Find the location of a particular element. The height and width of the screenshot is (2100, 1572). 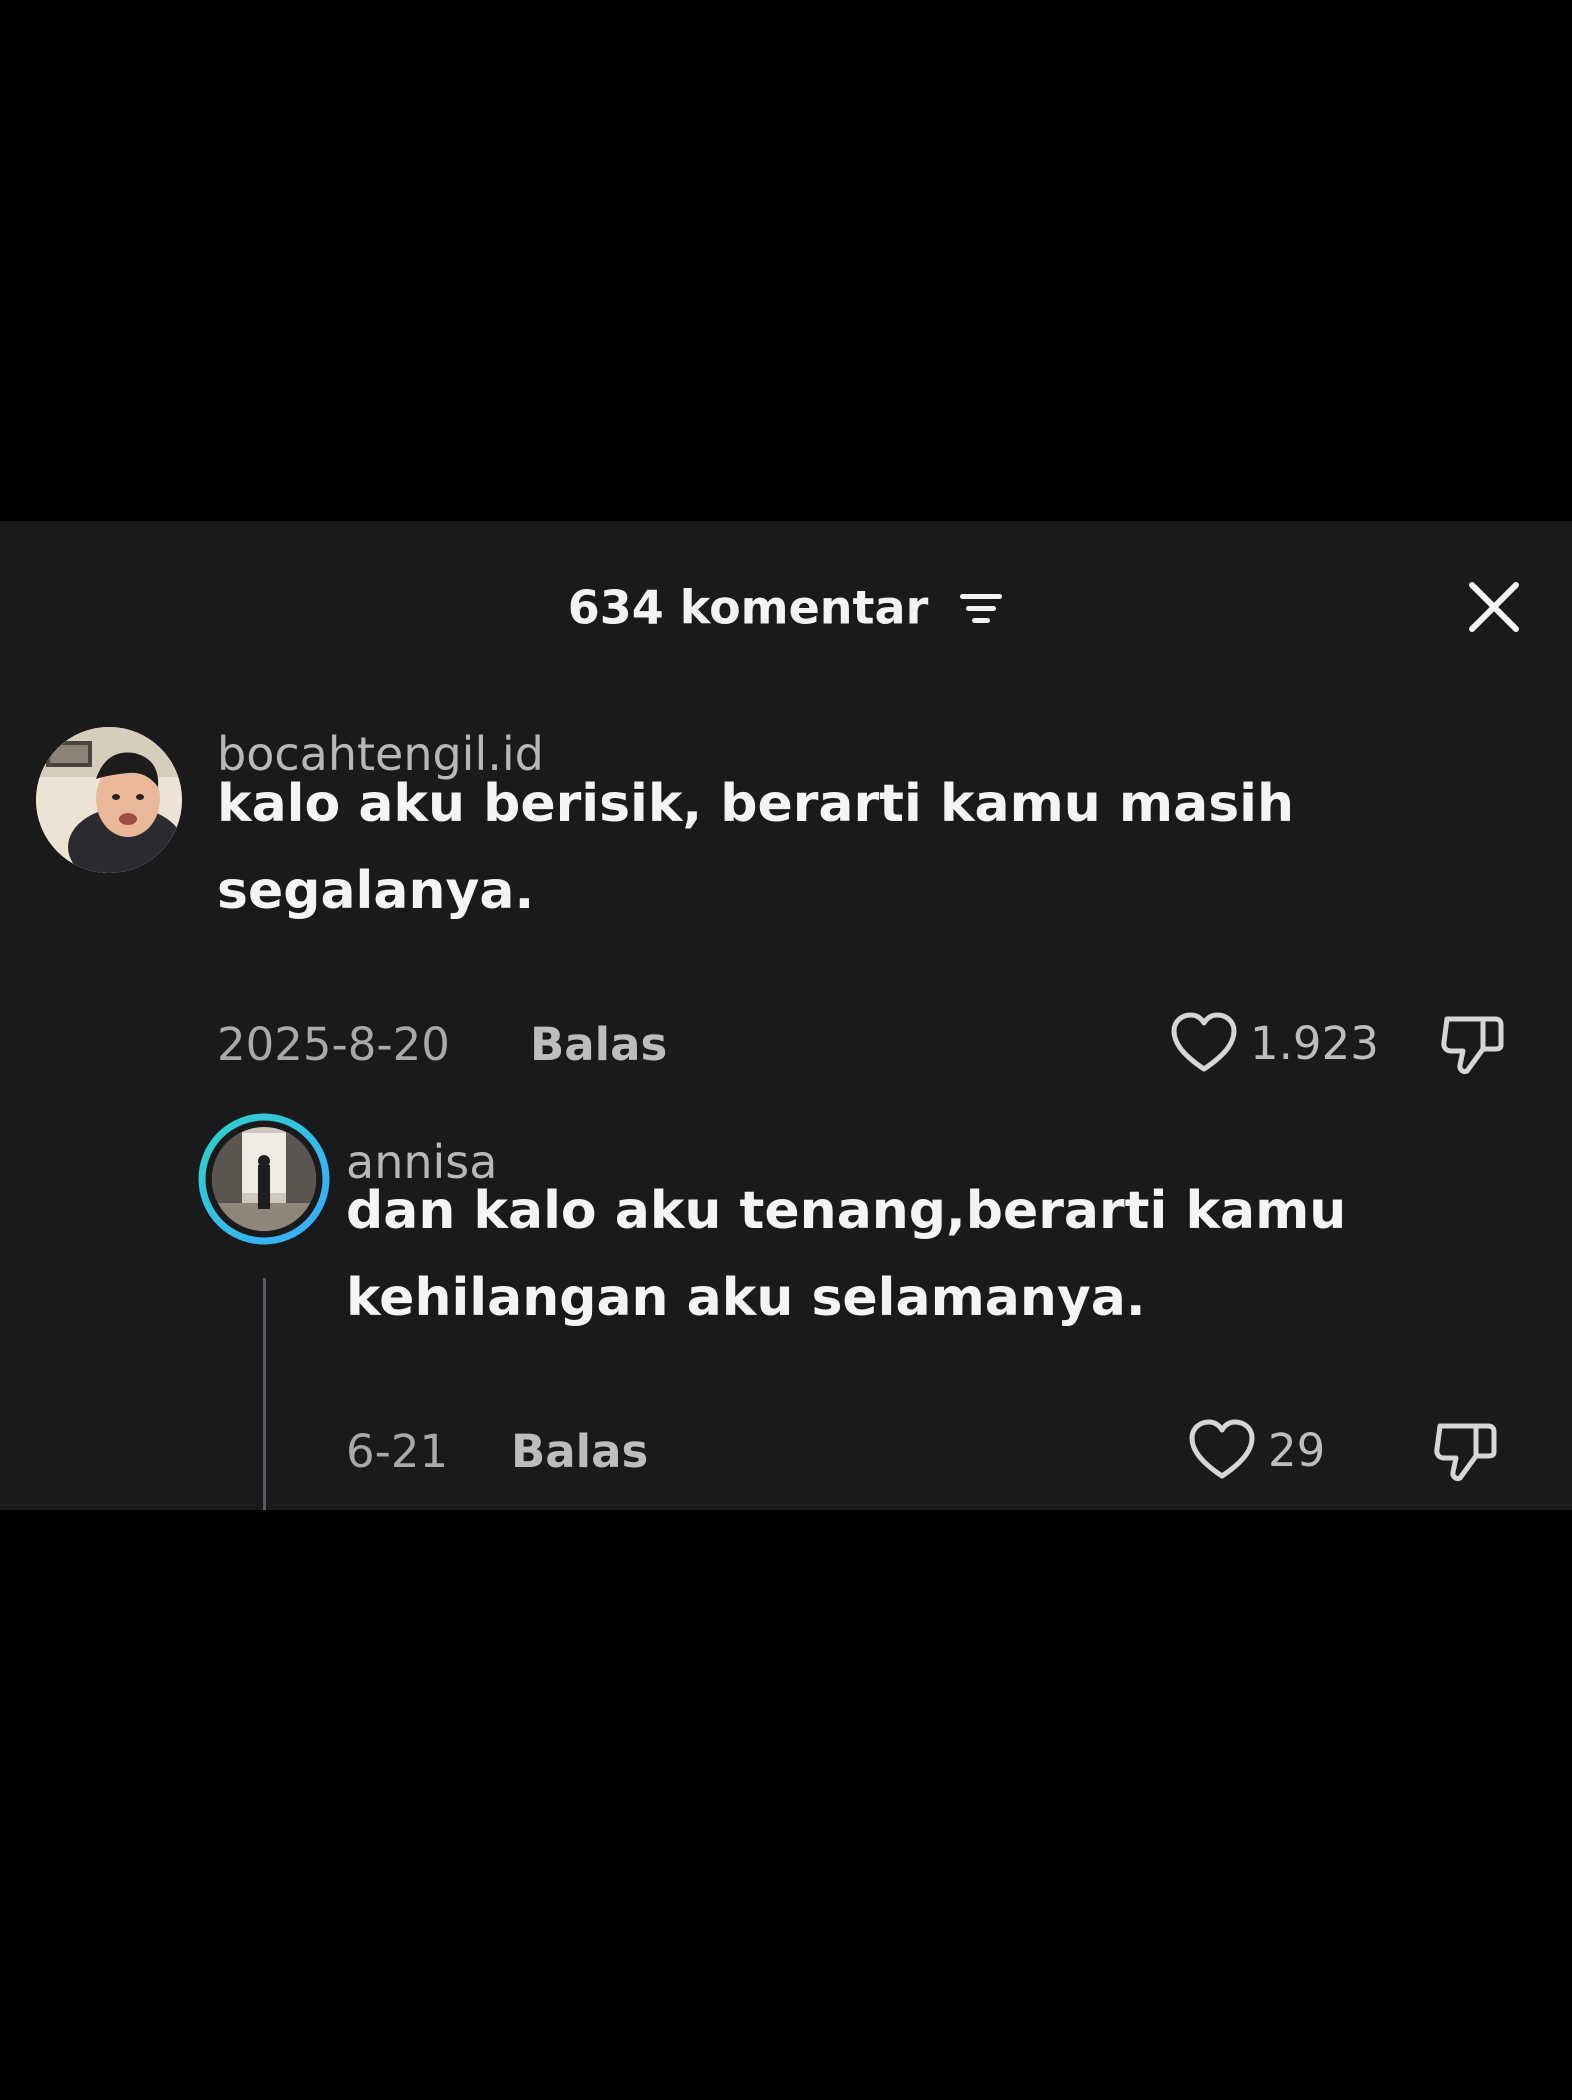

reply-text-line: dan kalo aku tenang,berarti kamu is located at coordinates (846, 1211).